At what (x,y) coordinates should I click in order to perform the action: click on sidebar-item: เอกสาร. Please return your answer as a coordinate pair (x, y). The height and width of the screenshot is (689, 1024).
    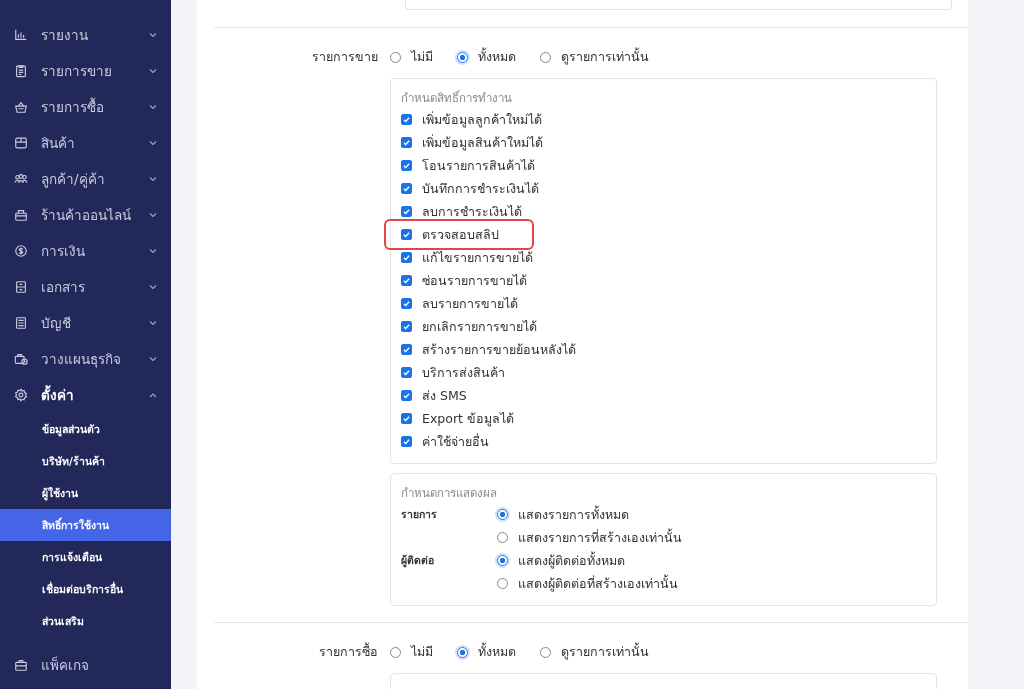
    Looking at the image, I should click on (85, 287).